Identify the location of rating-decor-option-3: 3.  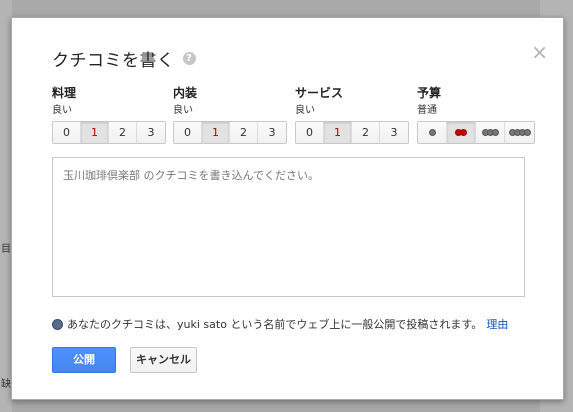
(272, 132).